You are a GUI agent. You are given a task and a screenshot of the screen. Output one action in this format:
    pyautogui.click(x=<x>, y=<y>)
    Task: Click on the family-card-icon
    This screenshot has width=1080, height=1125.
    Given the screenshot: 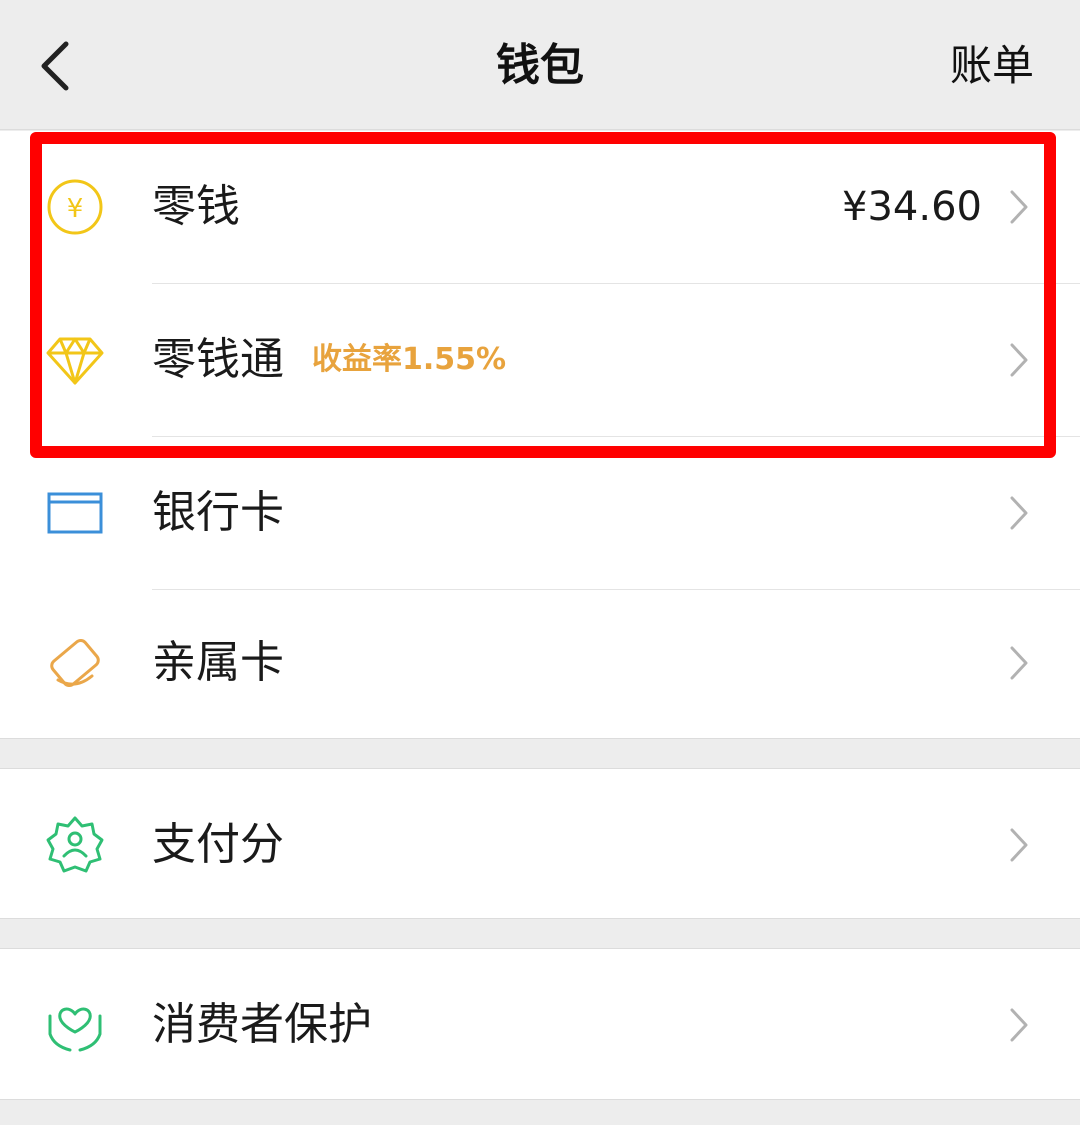 What is the action you would take?
    pyautogui.click(x=75, y=663)
    